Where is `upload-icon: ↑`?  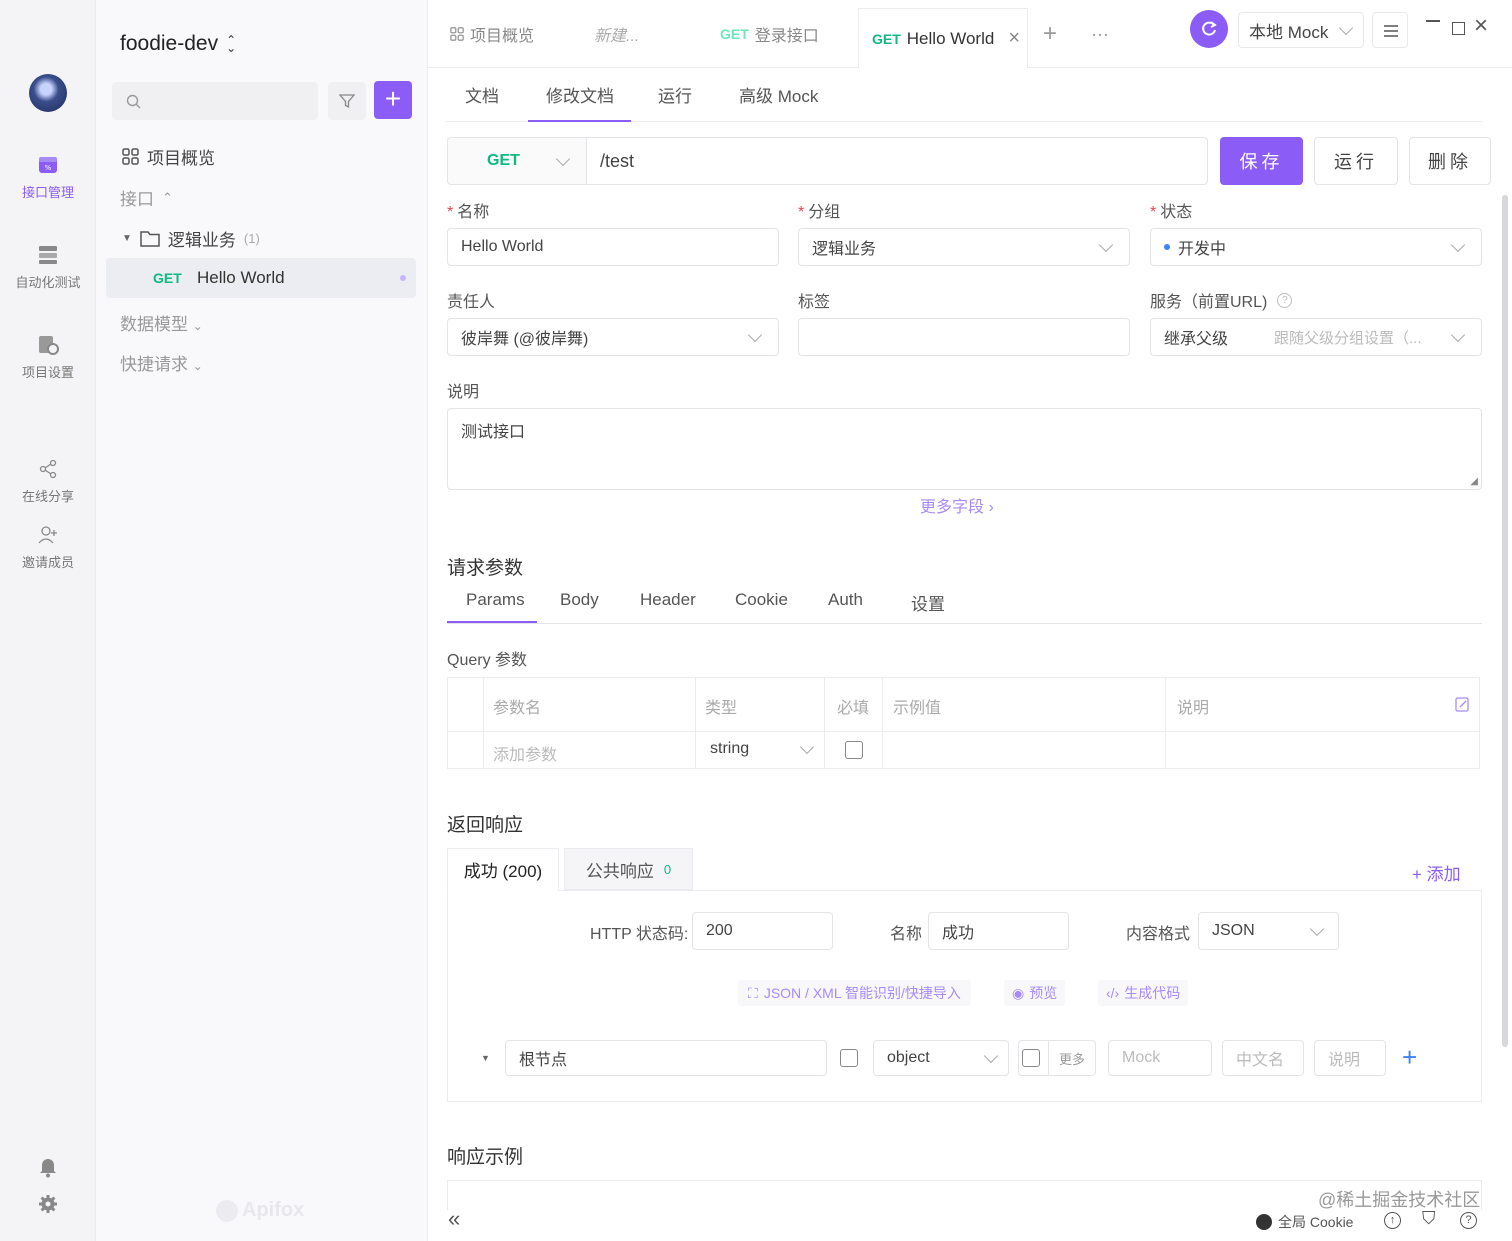 upload-icon: ↑ is located at coordinates (1392, 1220).